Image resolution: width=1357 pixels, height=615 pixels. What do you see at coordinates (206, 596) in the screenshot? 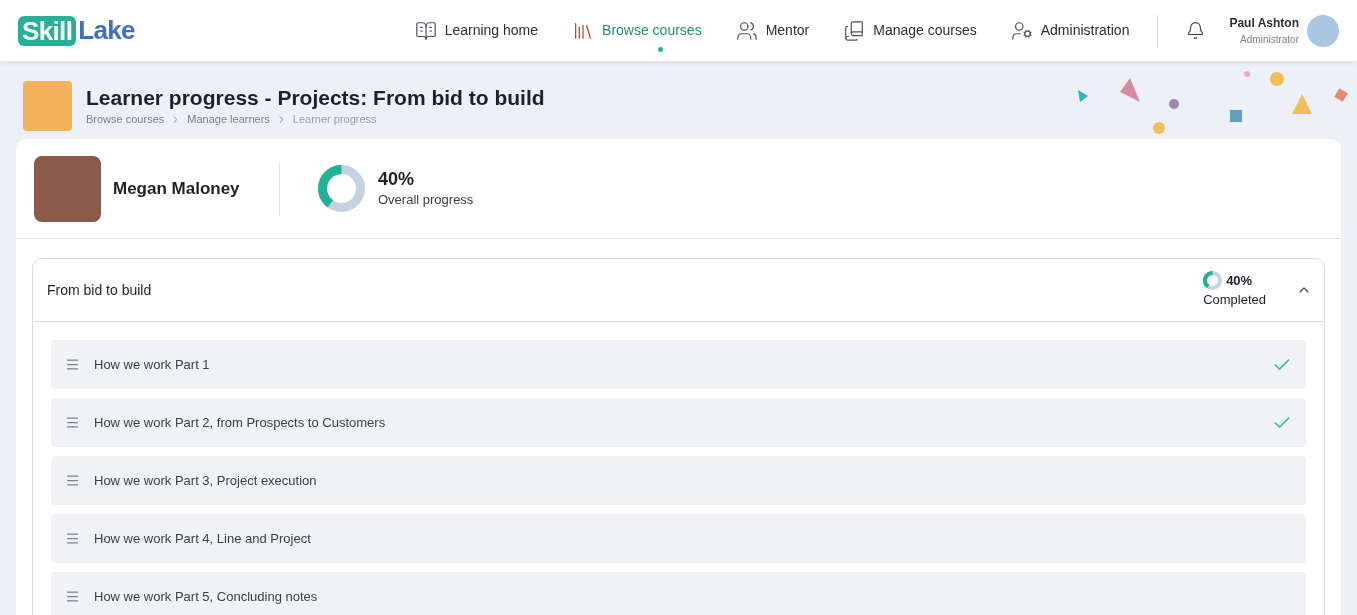
I see `lesson-title: How we work Part 5, Concluding notes` at bounding box center [206, 596].